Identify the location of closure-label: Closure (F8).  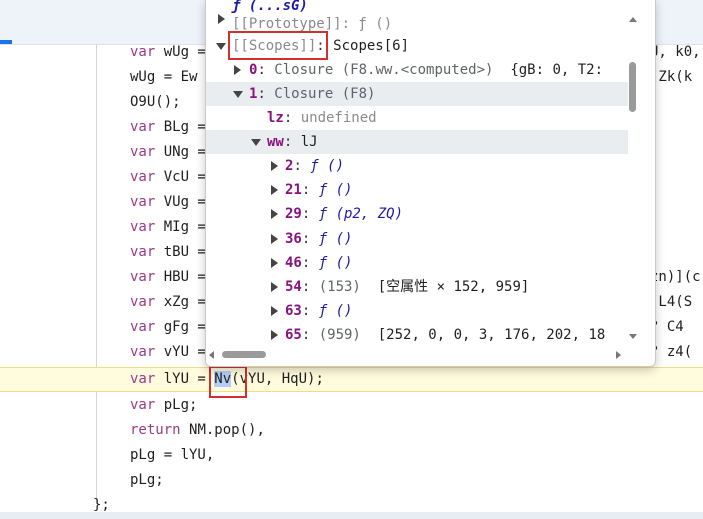
(325, 94).